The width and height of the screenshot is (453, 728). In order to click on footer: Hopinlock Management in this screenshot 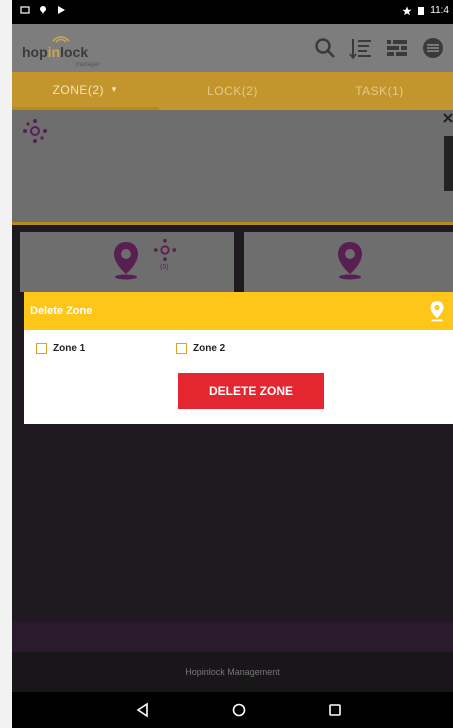, I will do `click(232, 672)`.